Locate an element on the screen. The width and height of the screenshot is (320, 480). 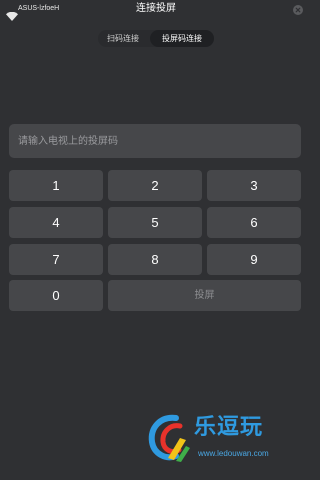
key-4: 4 is located at coordinates (56, 222).